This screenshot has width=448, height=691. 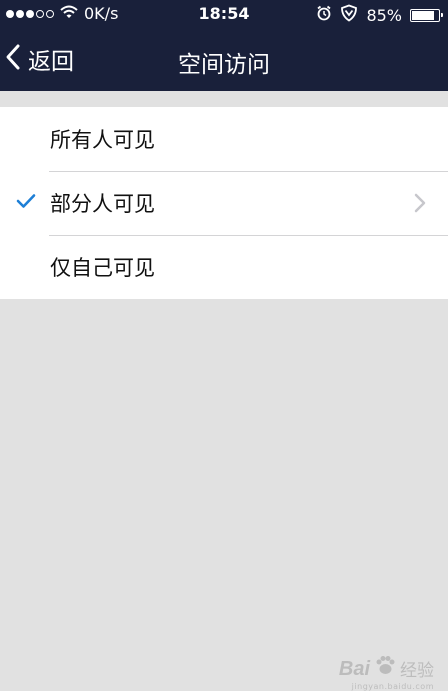 What do you see at coordinates (102, 204) in the screenshot?
I see `option-label: 部分人可见` at bounding box center [102, 204].